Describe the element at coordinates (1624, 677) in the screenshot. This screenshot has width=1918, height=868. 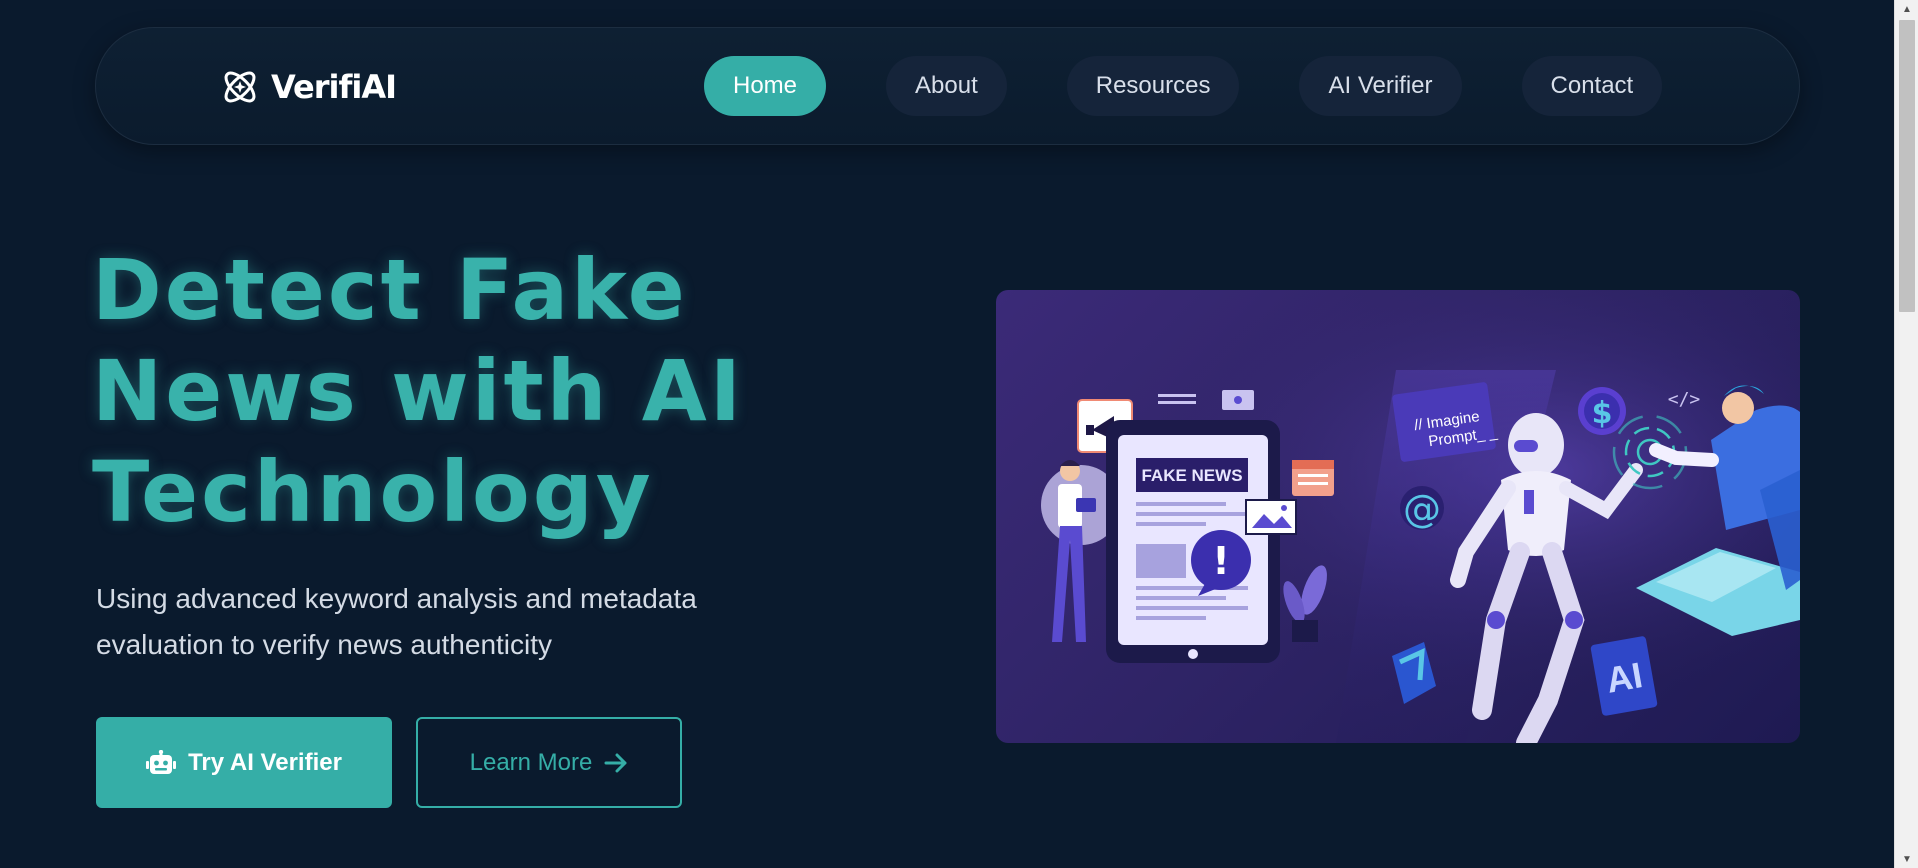
I see `ai-chip-label: AI` at that location.